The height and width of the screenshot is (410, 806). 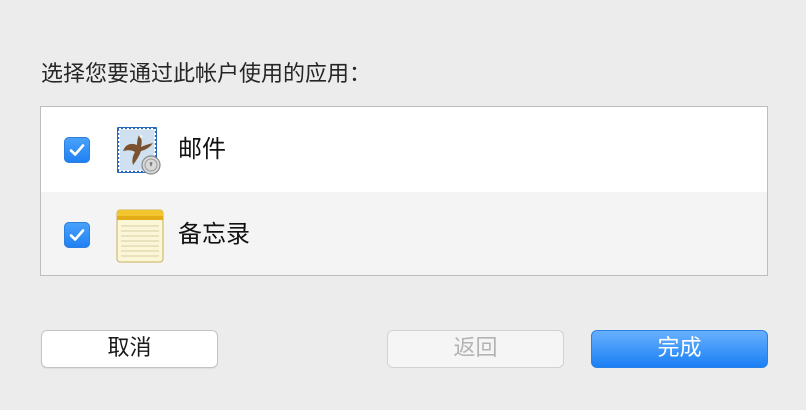 What do you see at coordinates (214, 234) in the screenshot?
I see `notes-label: 备忘录` at bounding box center [214, 234].